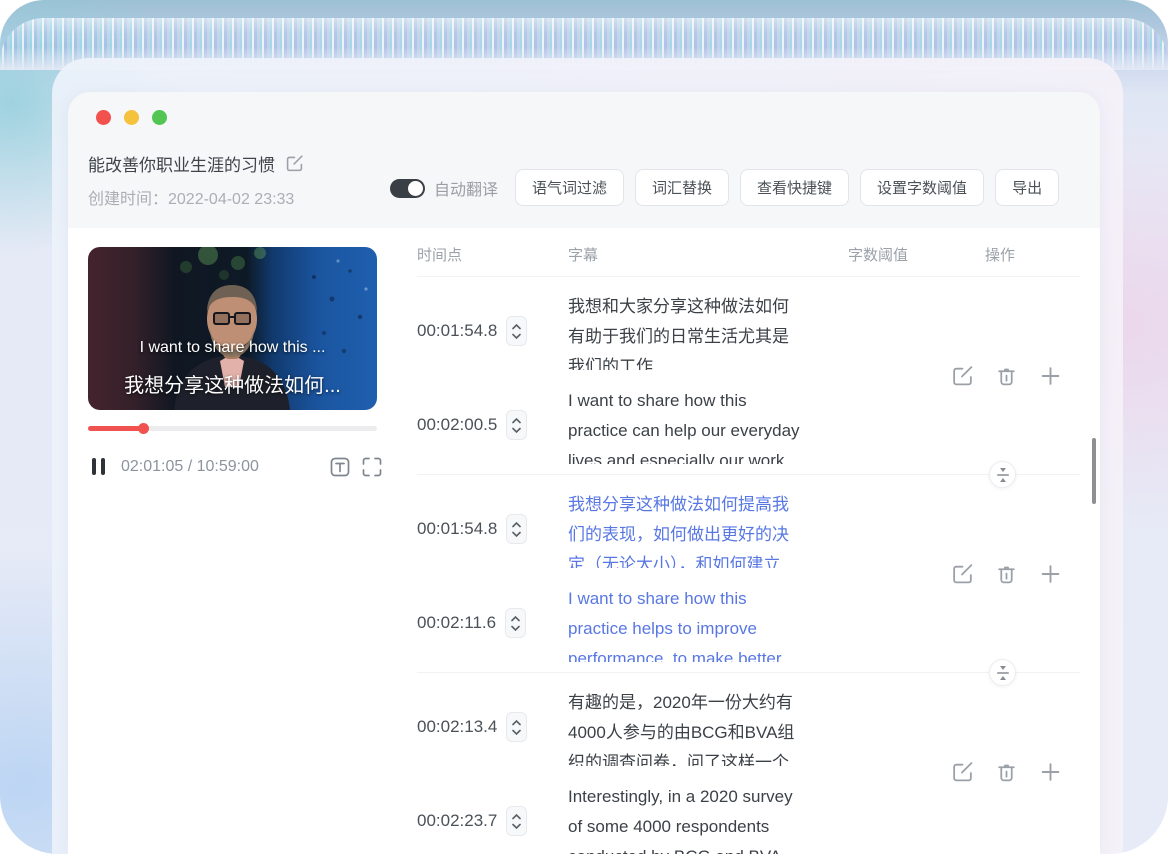 This screenshot has height=854, width=1168. I want to click on auto-translate-control: 自动翻译, so click(444, 188).